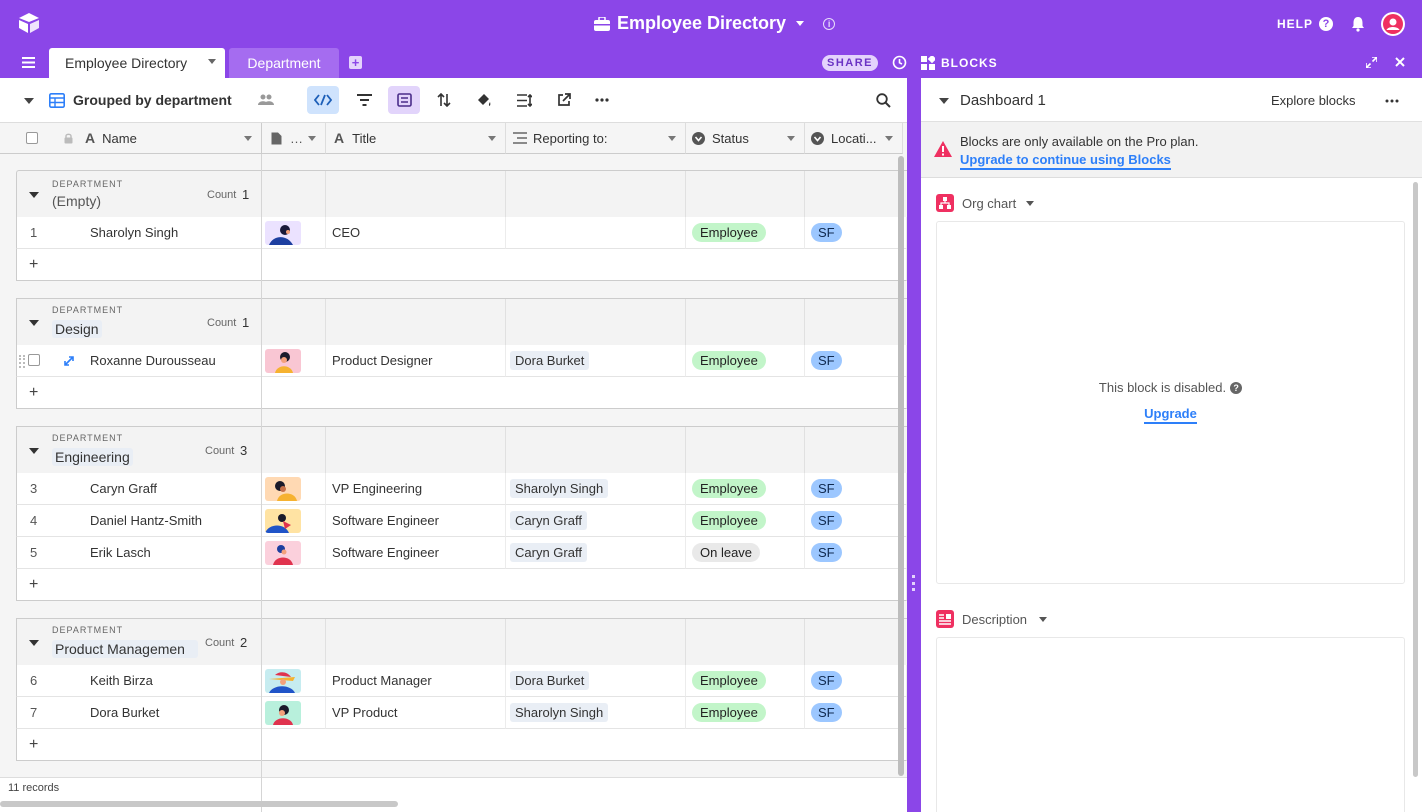 The height and width of the screenshot is (812, 1422). I want to click on filter-button, so click(364, 100).